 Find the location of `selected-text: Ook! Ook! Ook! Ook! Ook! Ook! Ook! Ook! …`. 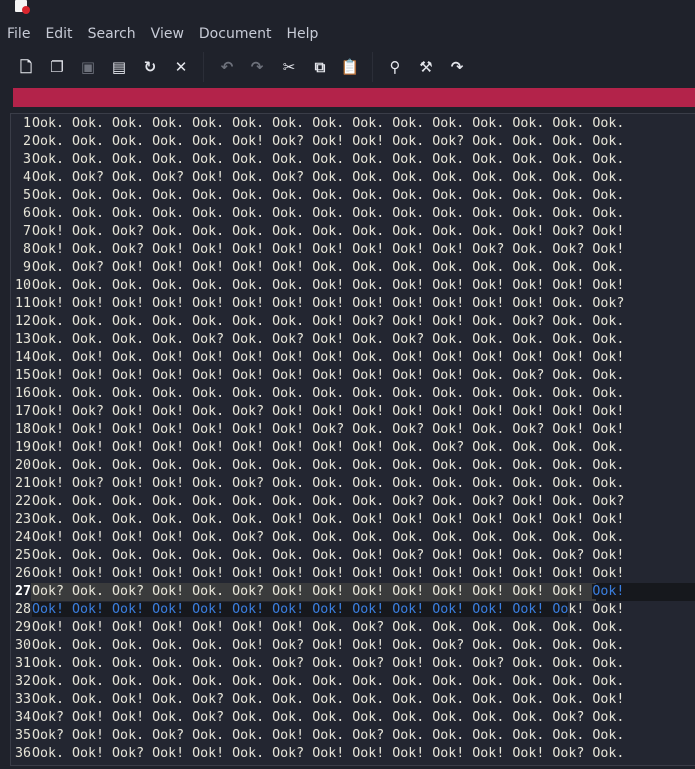

selected-text: Ook! Ook! Ook! Ook! Ook! Ook! Ook! Ook! … is located at coordinates (300, 609).